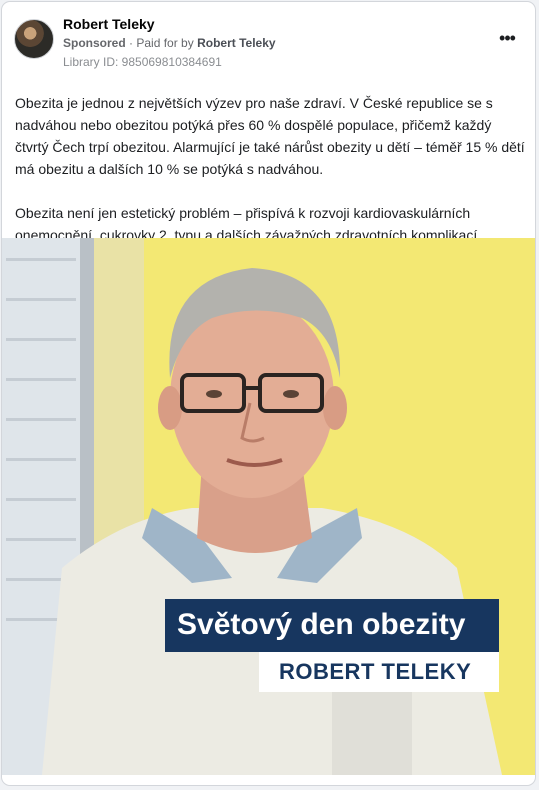 The width and height of the screenshot is (539, 790). Describe the element at coordinates (34, 39) in the screenshot. I see `avatar` at that location.